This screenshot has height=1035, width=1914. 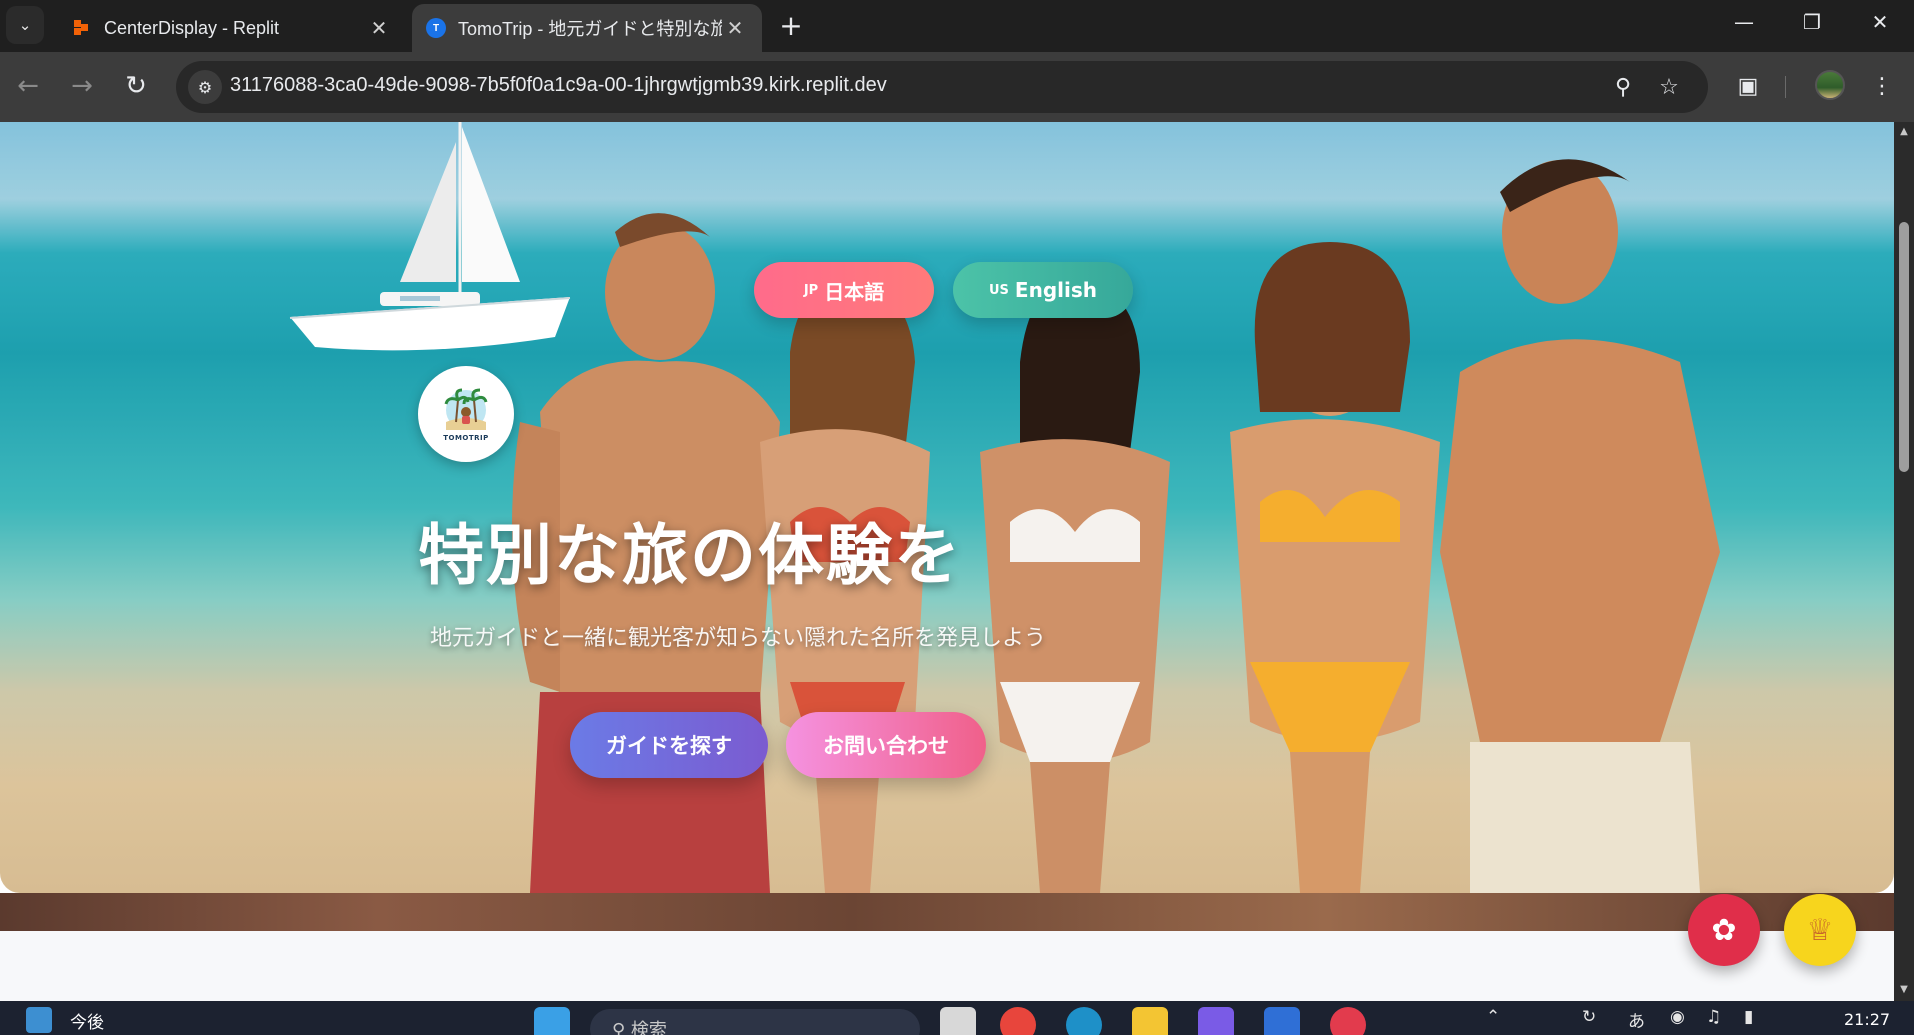 I want to click on volume-icon: ♫, so click(x=1713, y=1017).